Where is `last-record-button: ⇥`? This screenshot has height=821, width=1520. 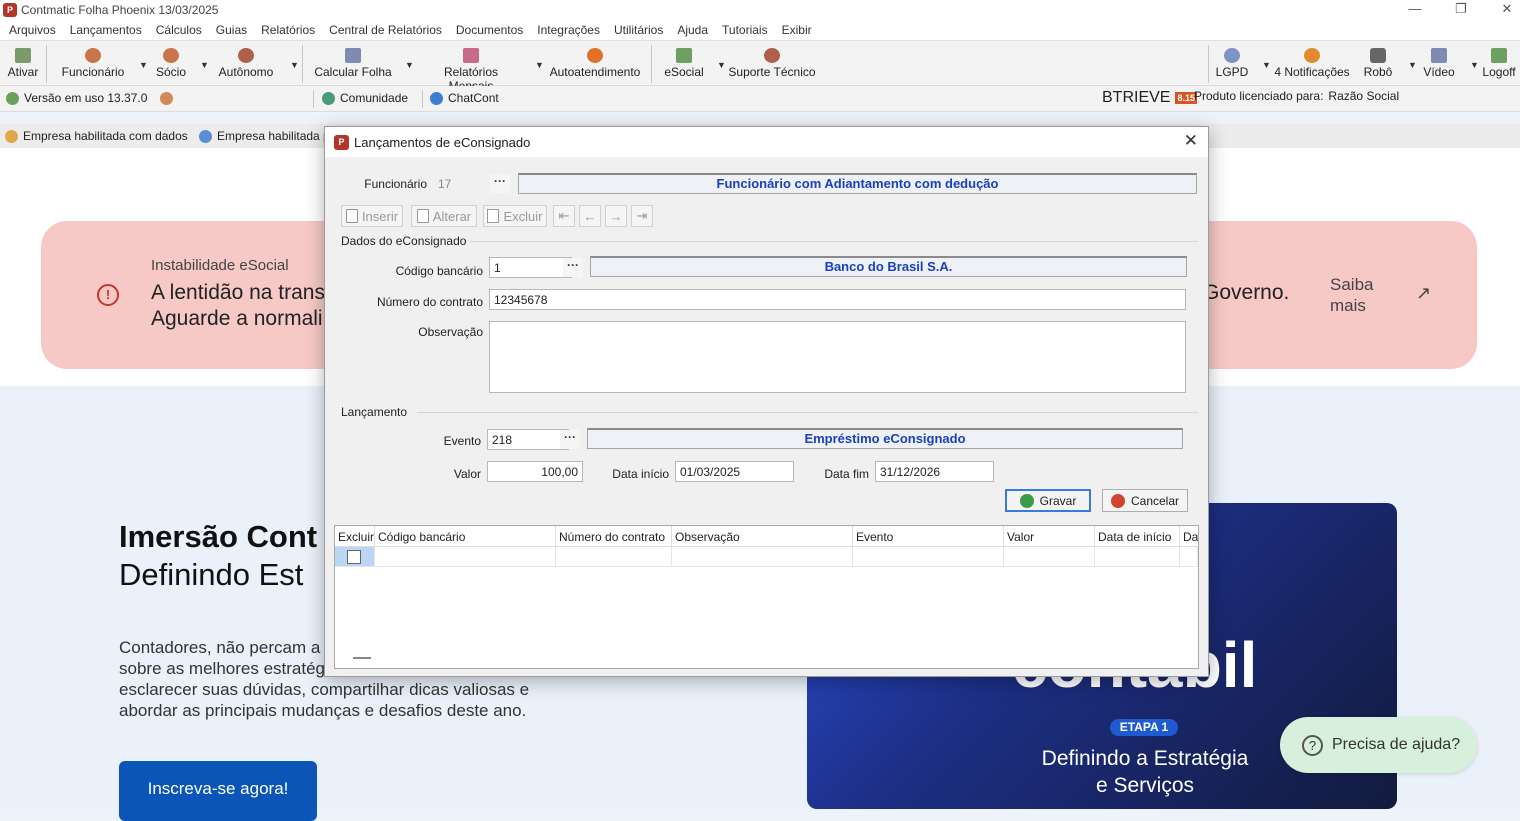 last-record-button: ⇥ is located at coordinates (642, 216).